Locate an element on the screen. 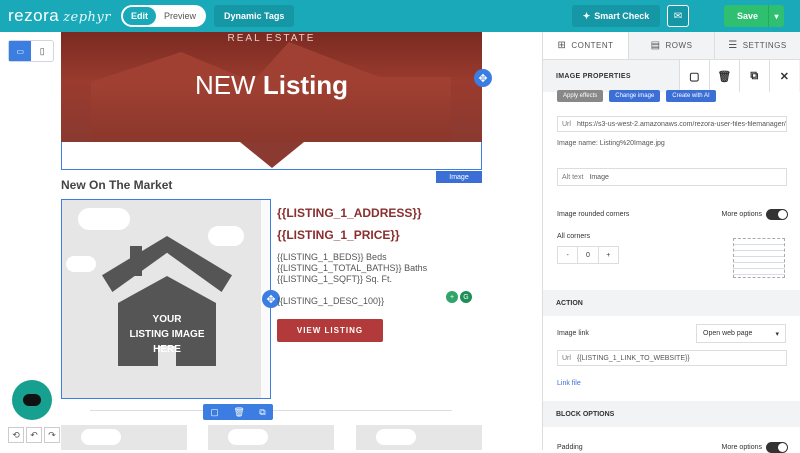  chat-widget-button is located at coordinates (32, 400).